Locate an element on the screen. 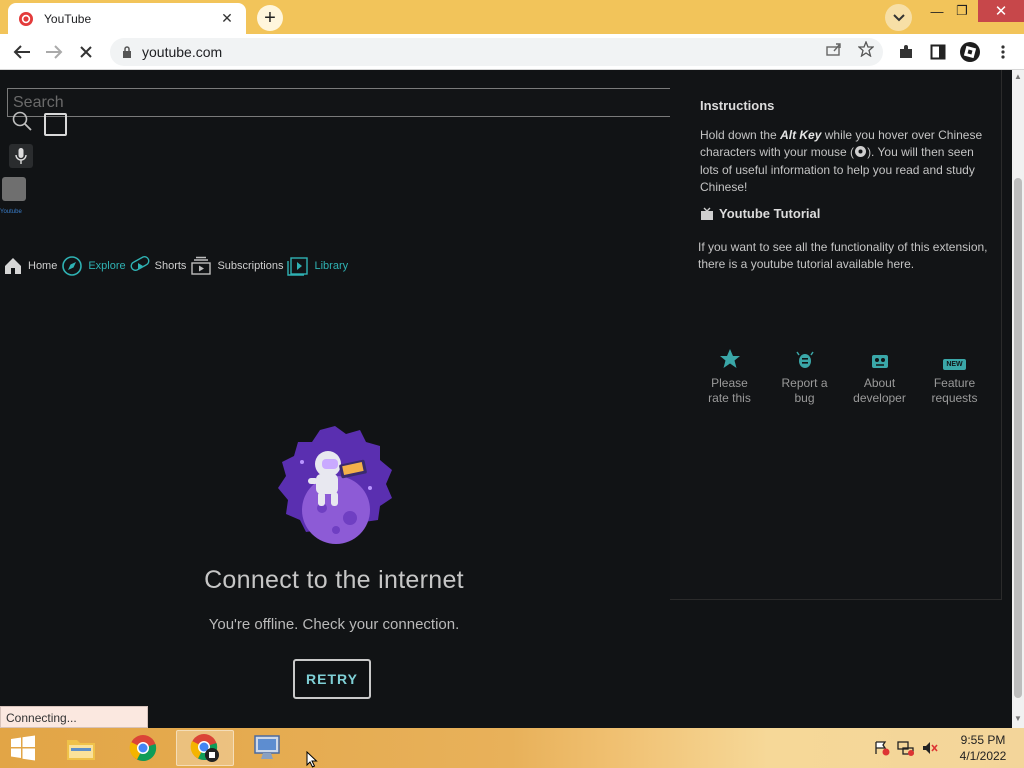  chrome-profile-taskbar-button is located at coordinates (205, 748).